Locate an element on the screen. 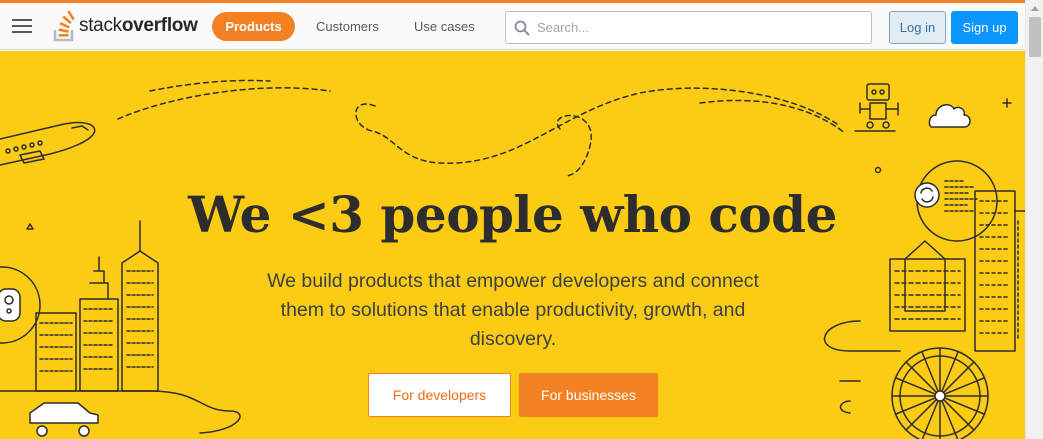 Image resolution: width=1043 pixels, height=439 pixels. city-skyline-illustration is located at coordinates (120, 327).